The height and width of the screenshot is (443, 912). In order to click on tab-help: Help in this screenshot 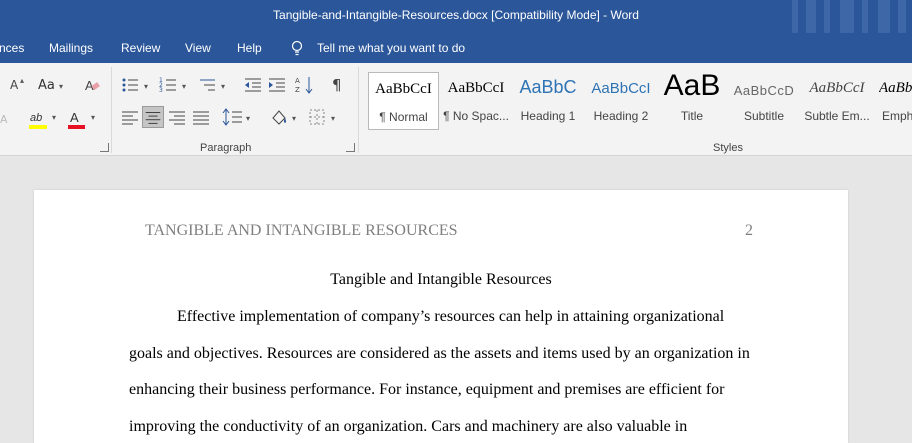, I will do `click(249, 48)`.